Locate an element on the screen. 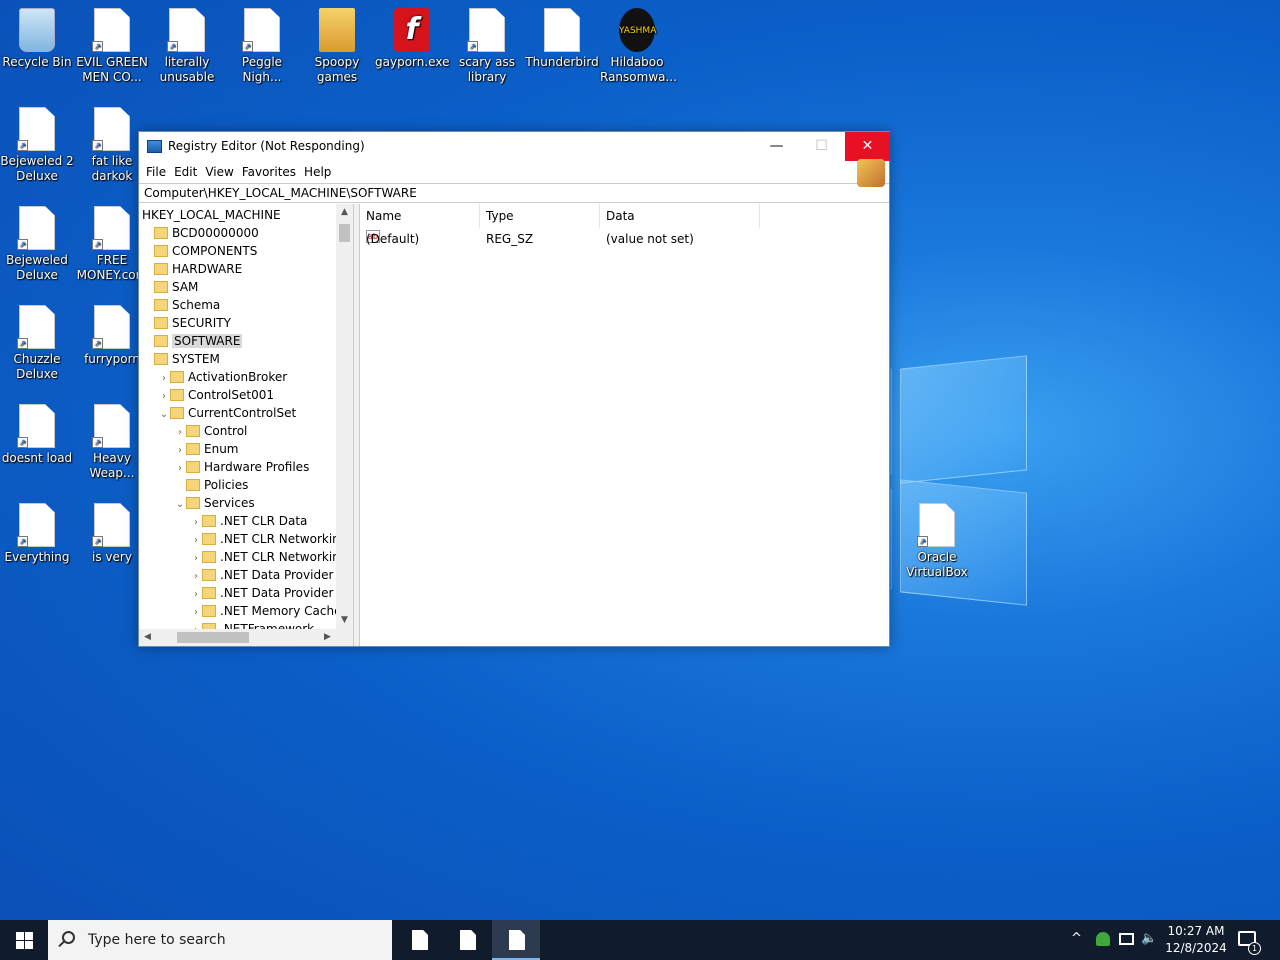 This screenshot has width=1280, height=960. tree-node: ⌄ CurrentControlSet is located at coordinates (227, 413).